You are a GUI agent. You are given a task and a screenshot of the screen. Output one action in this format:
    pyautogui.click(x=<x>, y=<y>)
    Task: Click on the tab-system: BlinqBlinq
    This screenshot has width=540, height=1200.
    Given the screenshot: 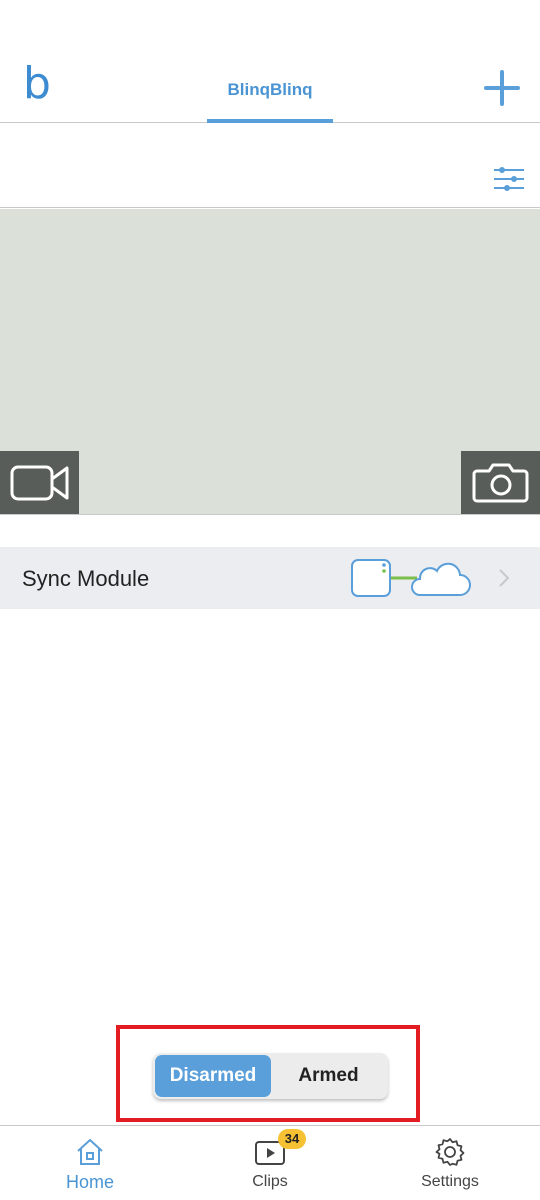 What is the action you would take?
    pyautogui.click(x=270, y=91)
    